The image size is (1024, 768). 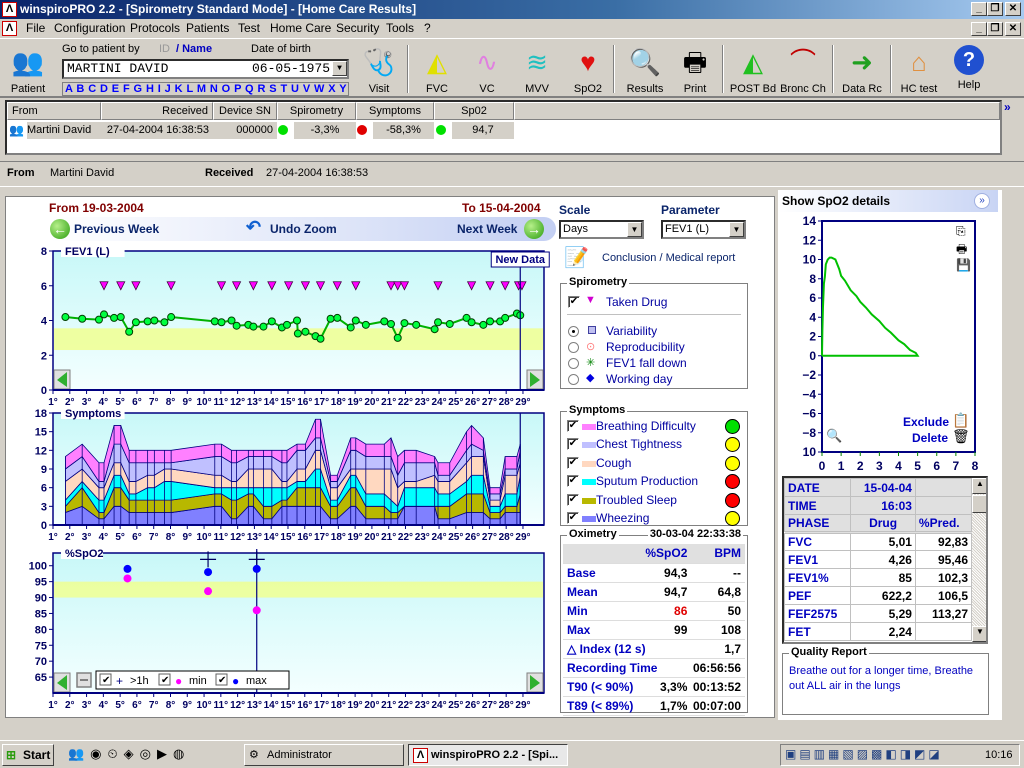 What do you see at coordinates (339, 68) in the screenshot?
I see `chevron-down-icon: ▼` at bounding box center [339, 68].